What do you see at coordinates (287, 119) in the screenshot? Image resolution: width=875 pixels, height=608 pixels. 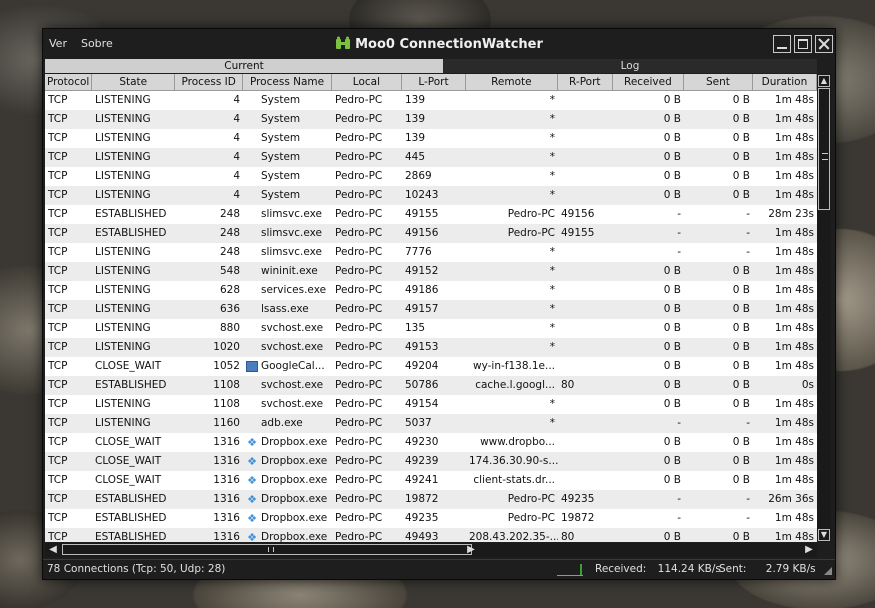 I see `process-name-wrap: System` at bounding box center [287, 119].